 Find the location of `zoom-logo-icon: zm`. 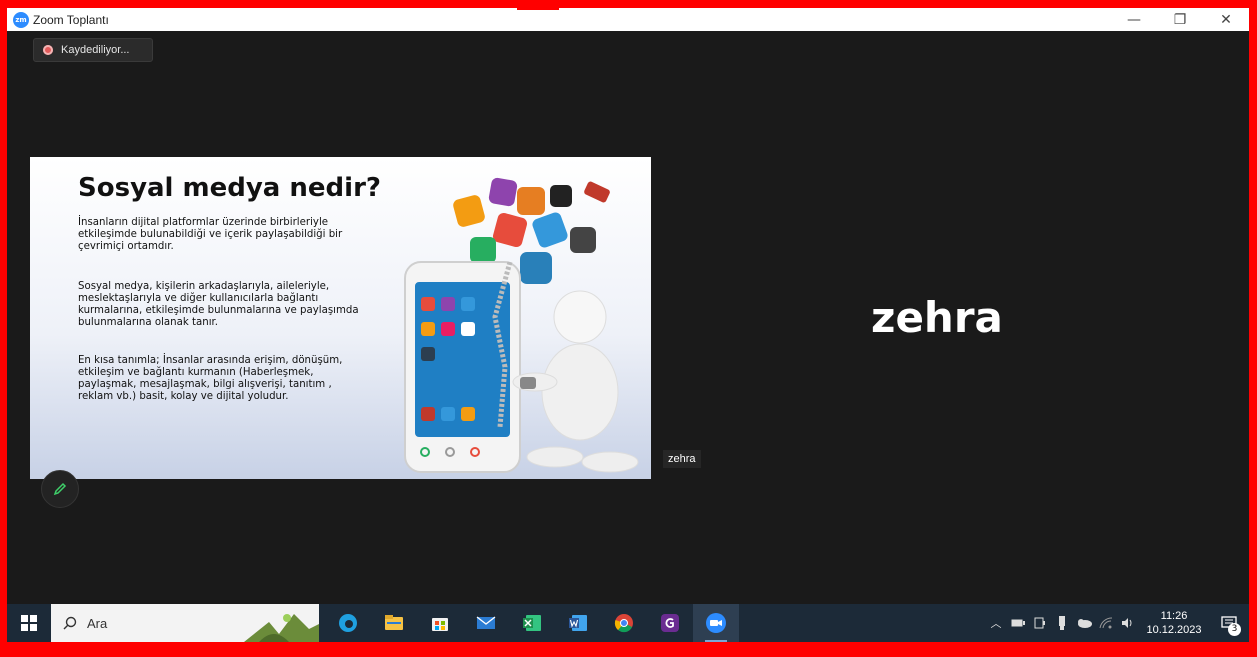

zoom-logo-icon: zm is located at coordinates (21, 19).